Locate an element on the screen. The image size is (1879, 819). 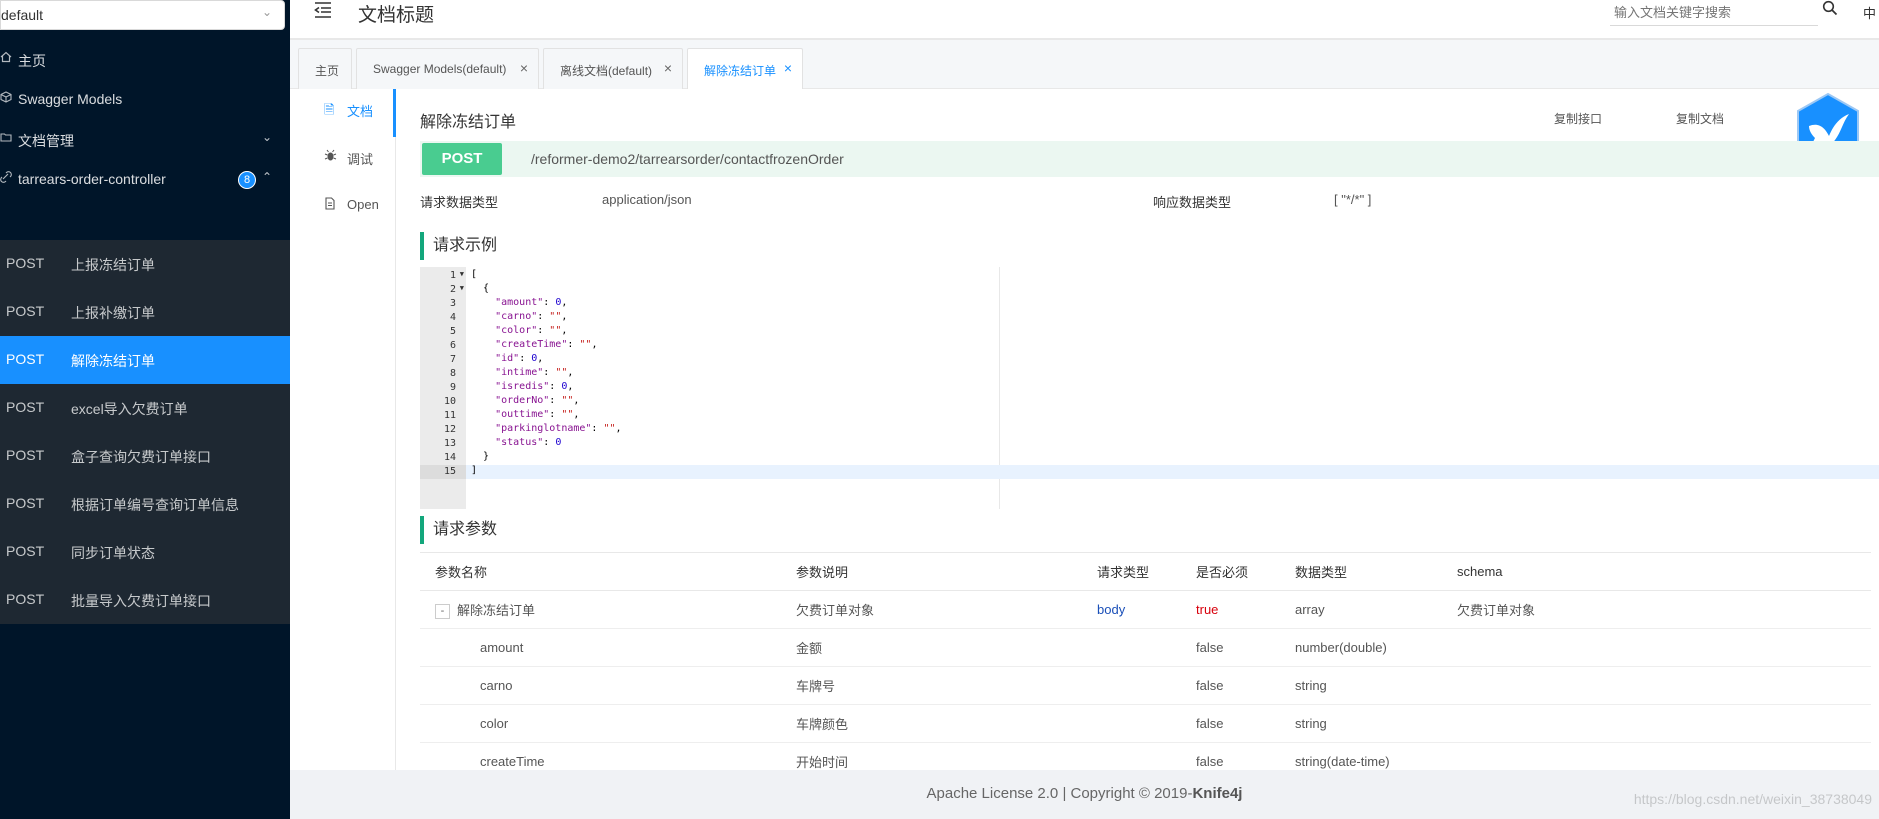
response-type-label: 响应数据类型 is located at coordinates (1192, 202).